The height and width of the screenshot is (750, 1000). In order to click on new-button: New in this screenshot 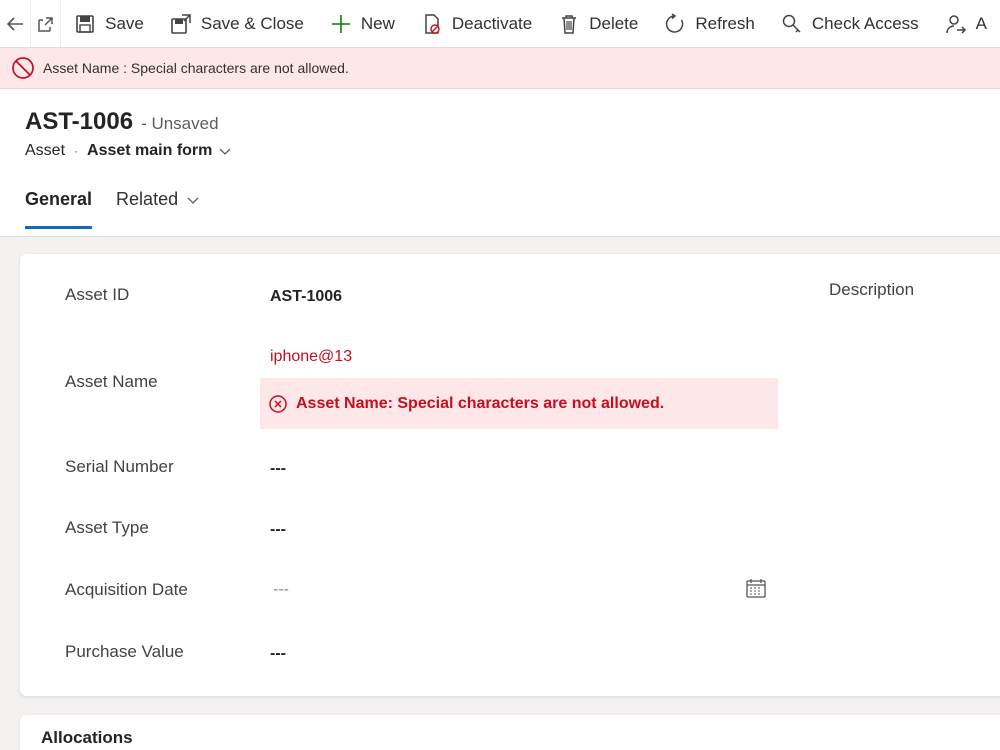, I will do `click(362, 23)`.